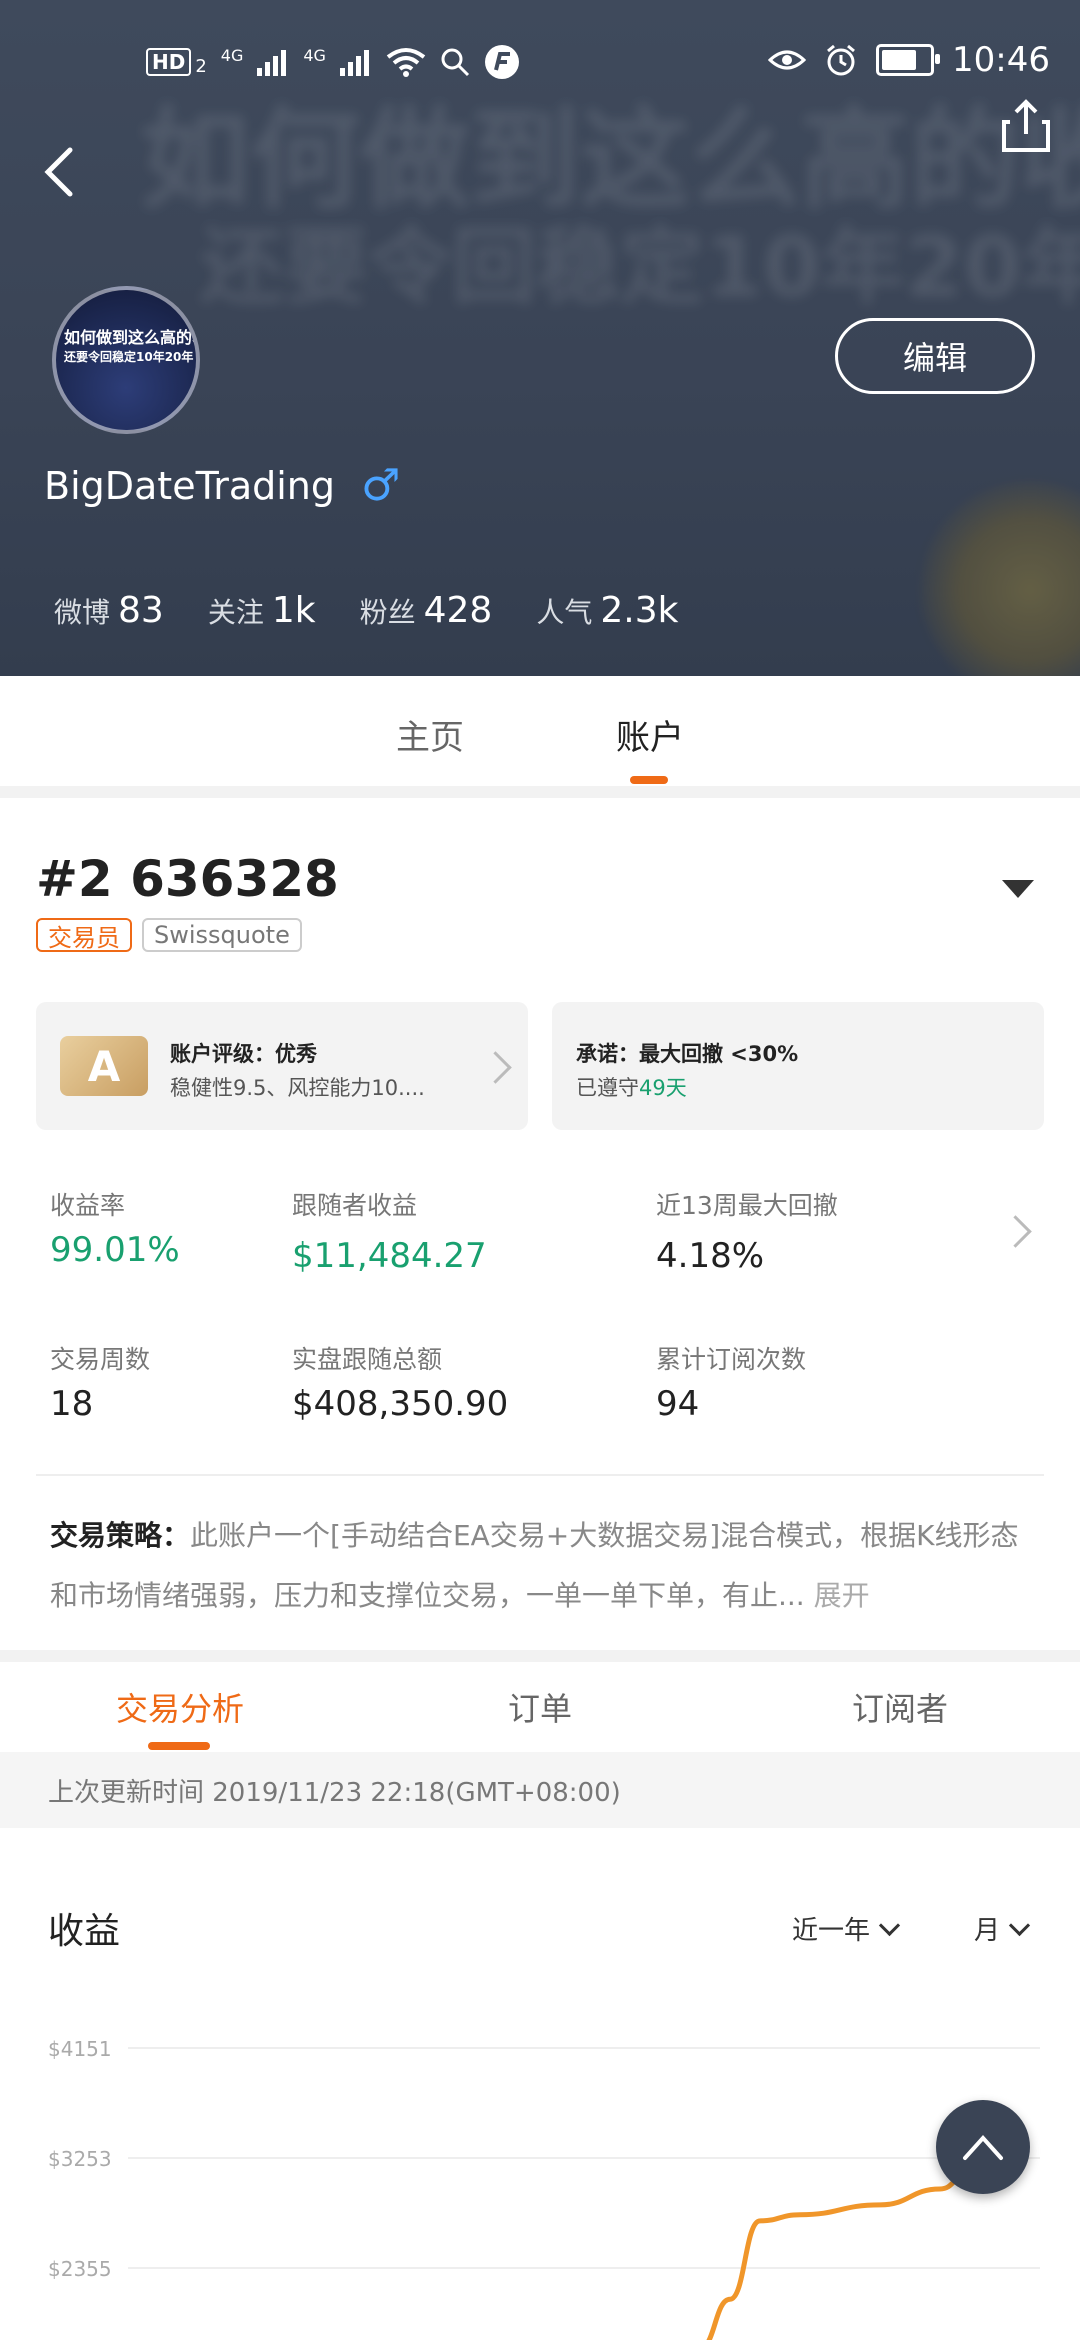 This screenshot has height=2340, width=1080. Describe the element at coordinates (169, 62) in the screenshot. I see `hd-icon: HD` at that location.